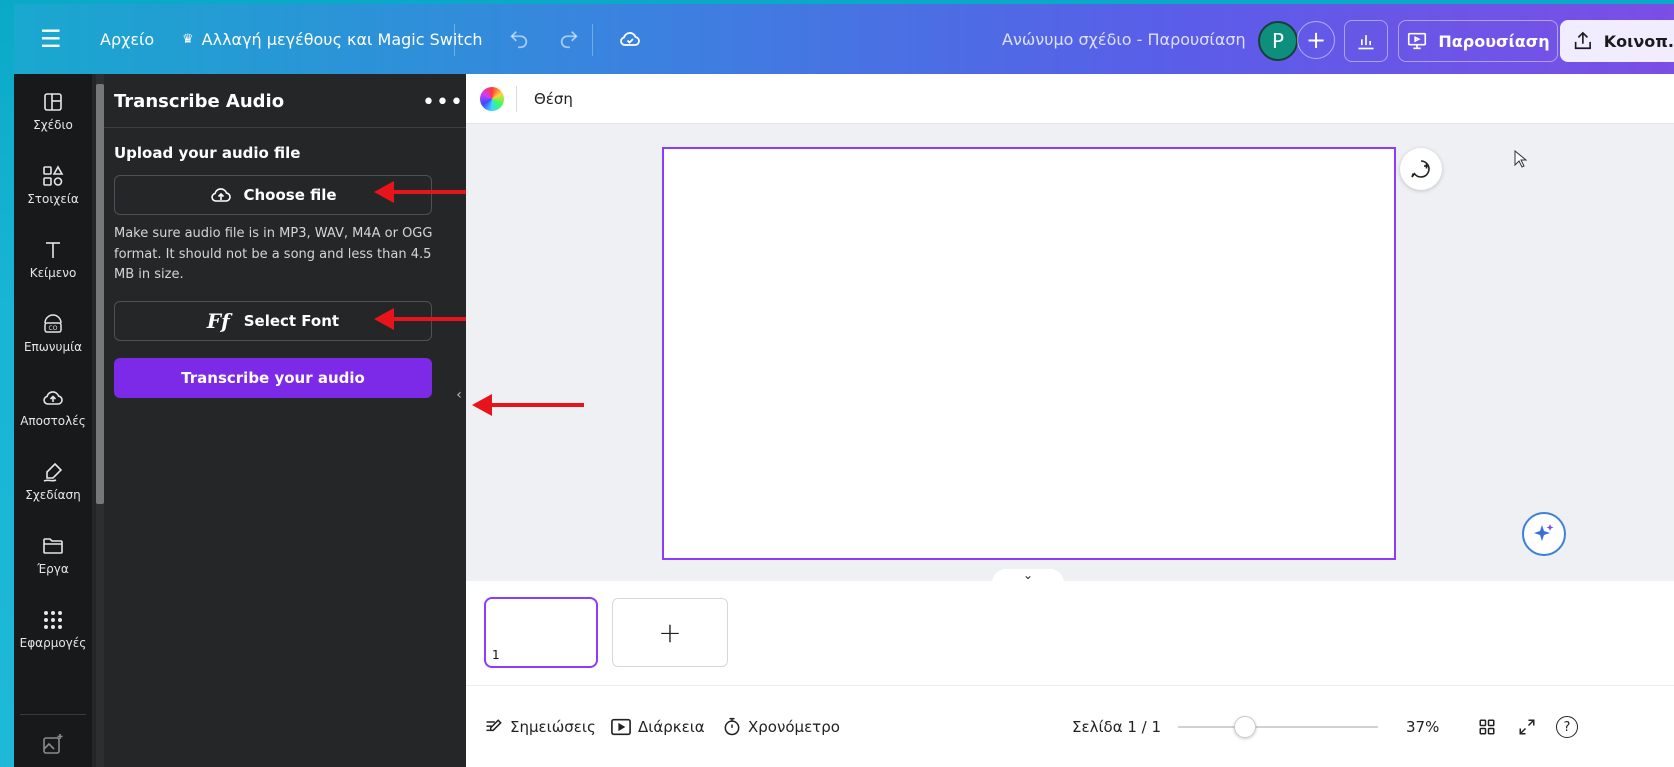 The width and height of the screenshot is (1674, 767). Describe the element at coordinates (630, 39) in the screenshot. I see `cloud-check-icon` at that location.